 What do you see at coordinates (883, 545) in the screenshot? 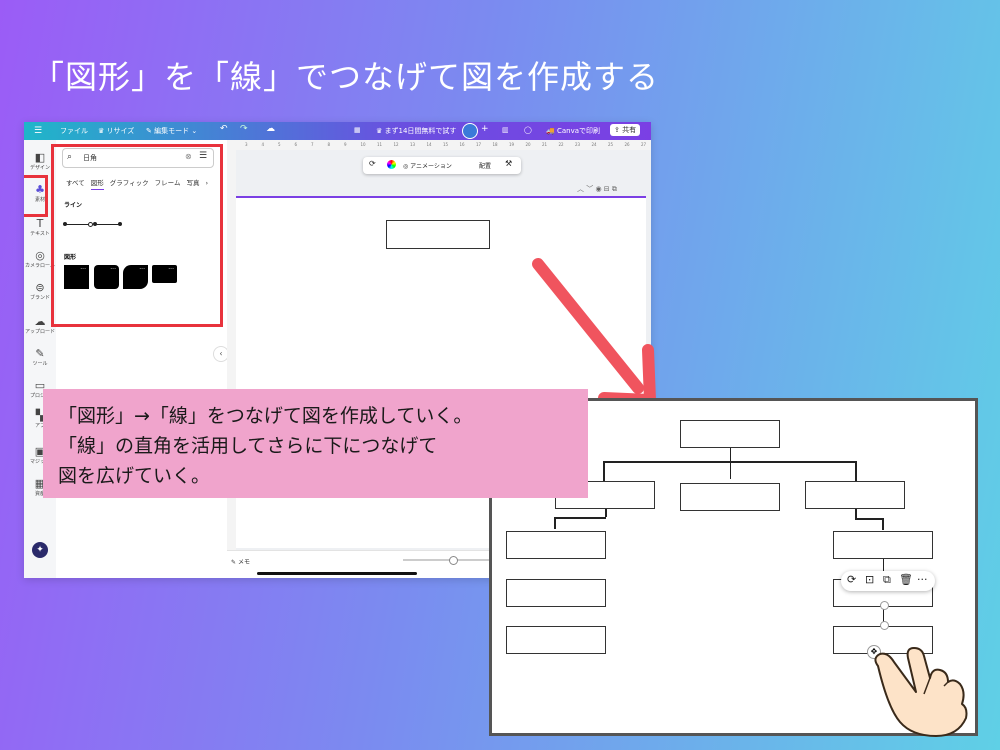
I see `diagram-box-r2` at bounding box center [883, 545].